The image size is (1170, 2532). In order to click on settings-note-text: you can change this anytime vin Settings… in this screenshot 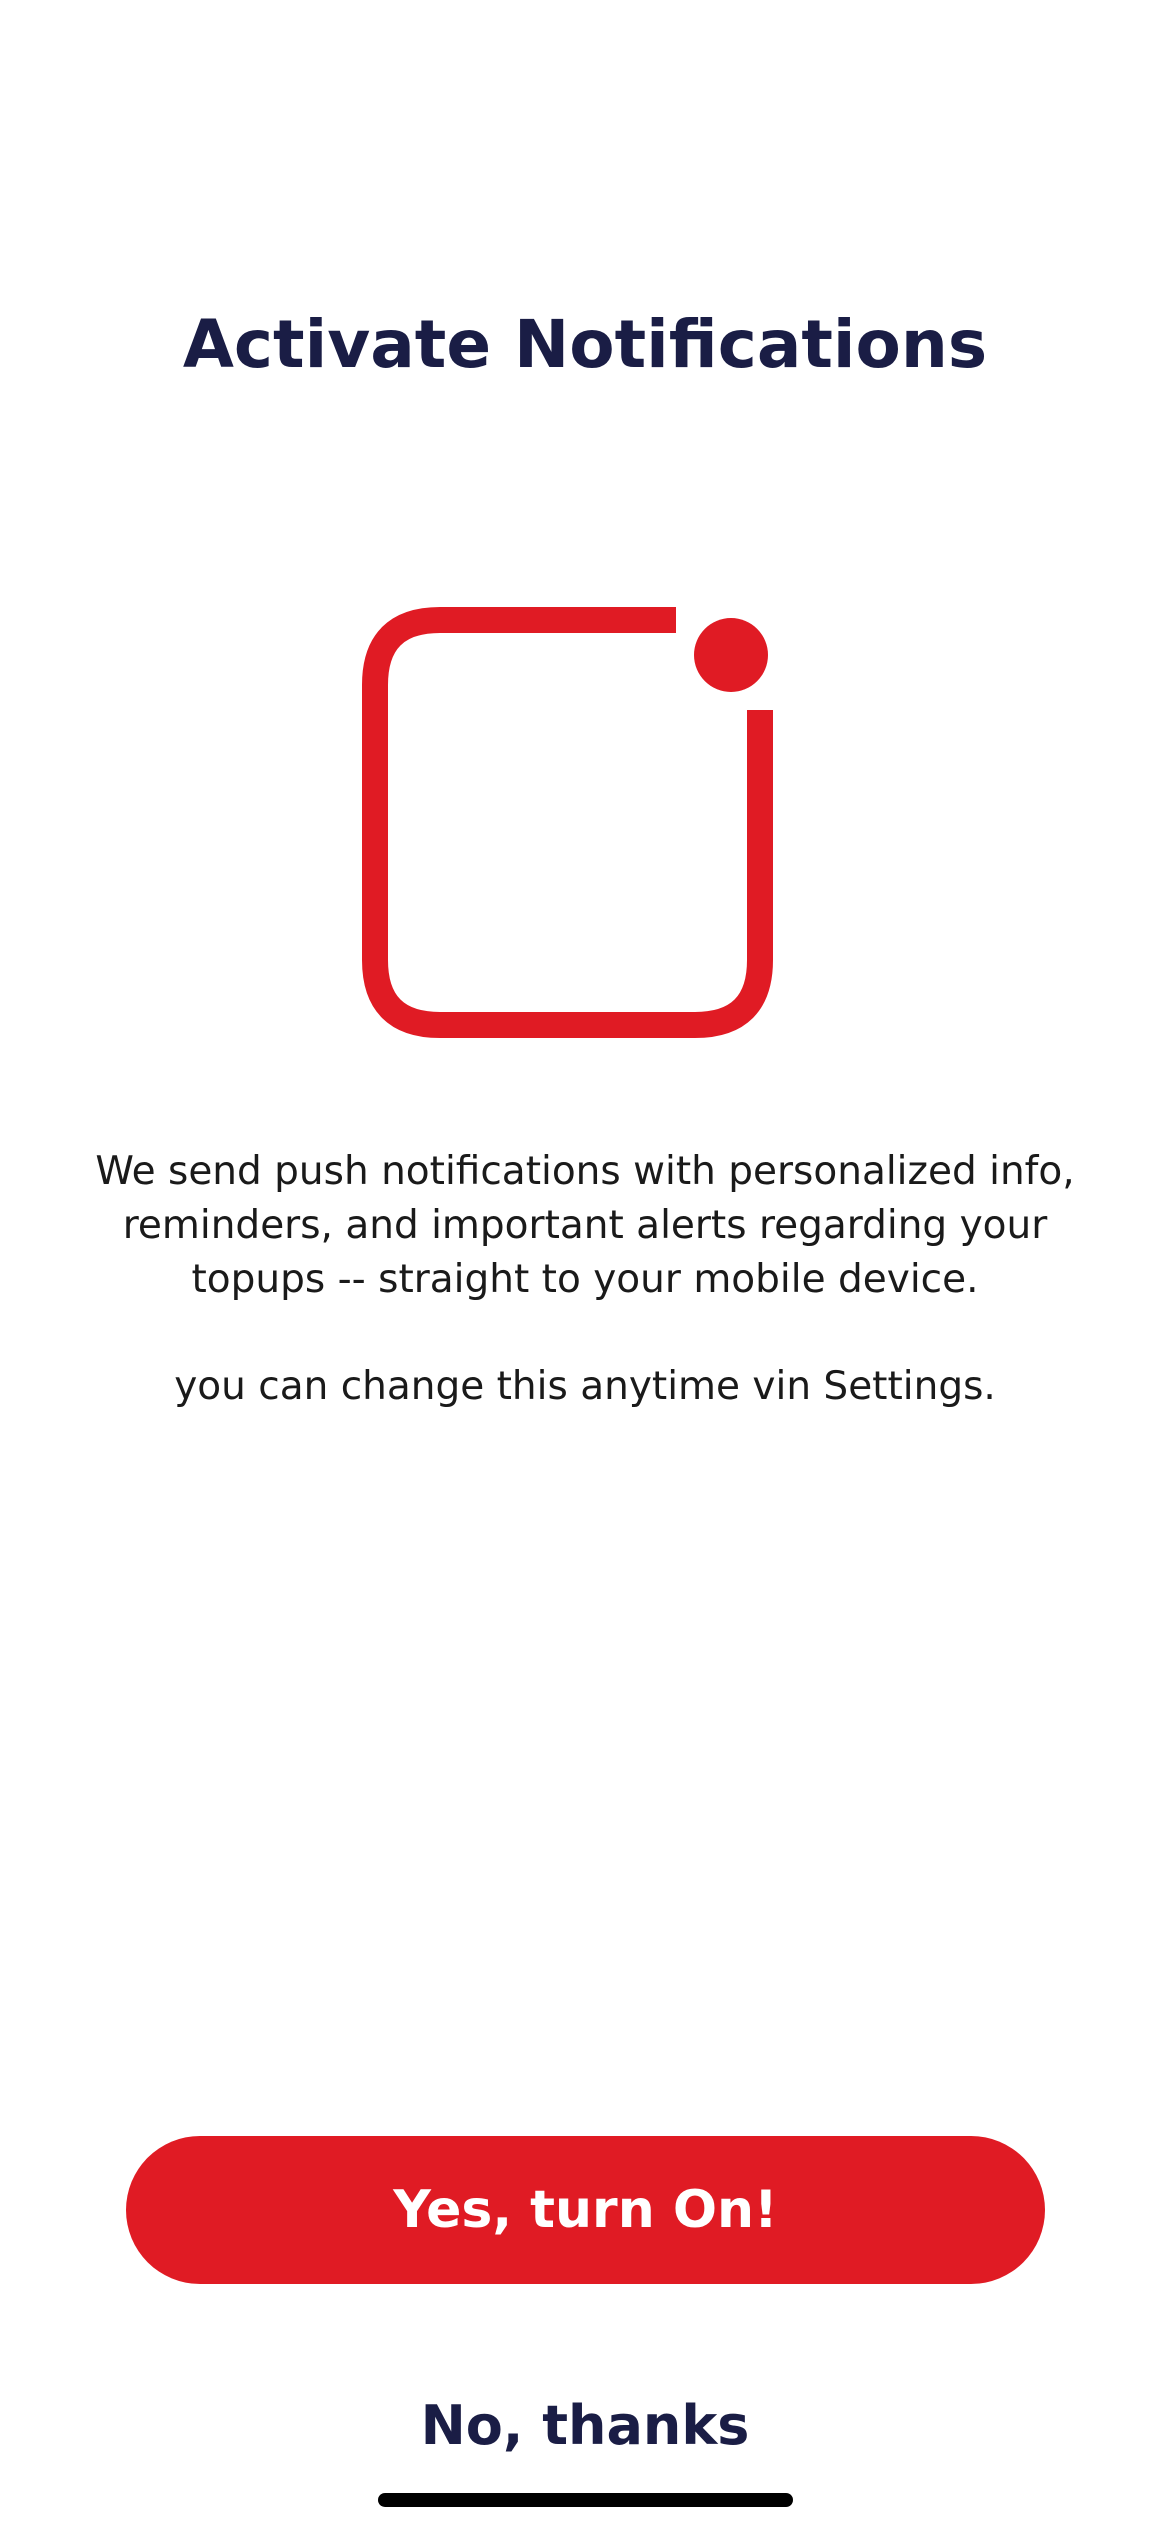, I will do `click(585, 1386)`.